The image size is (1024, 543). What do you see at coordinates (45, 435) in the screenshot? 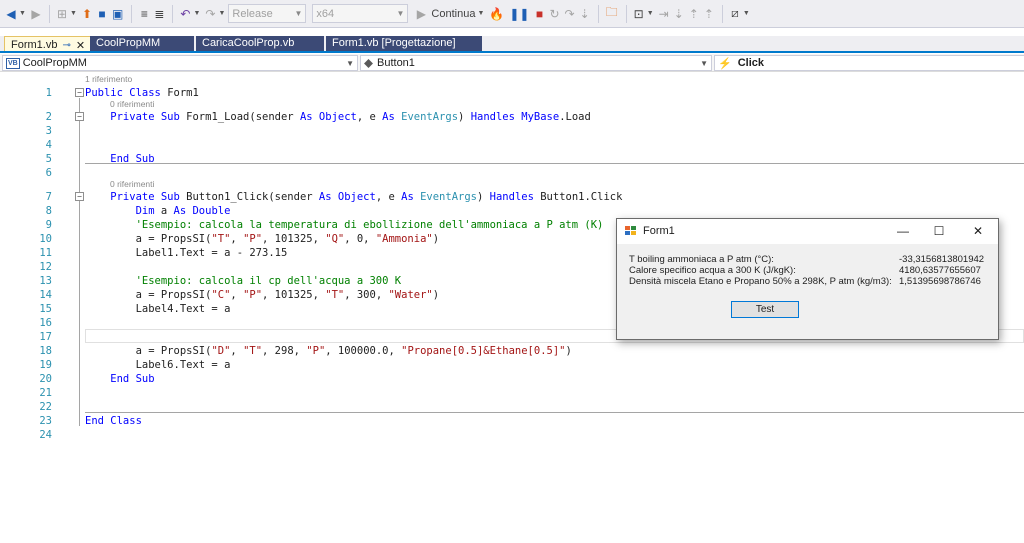
I see `line-number: 24` at bounding box center [45, 435].